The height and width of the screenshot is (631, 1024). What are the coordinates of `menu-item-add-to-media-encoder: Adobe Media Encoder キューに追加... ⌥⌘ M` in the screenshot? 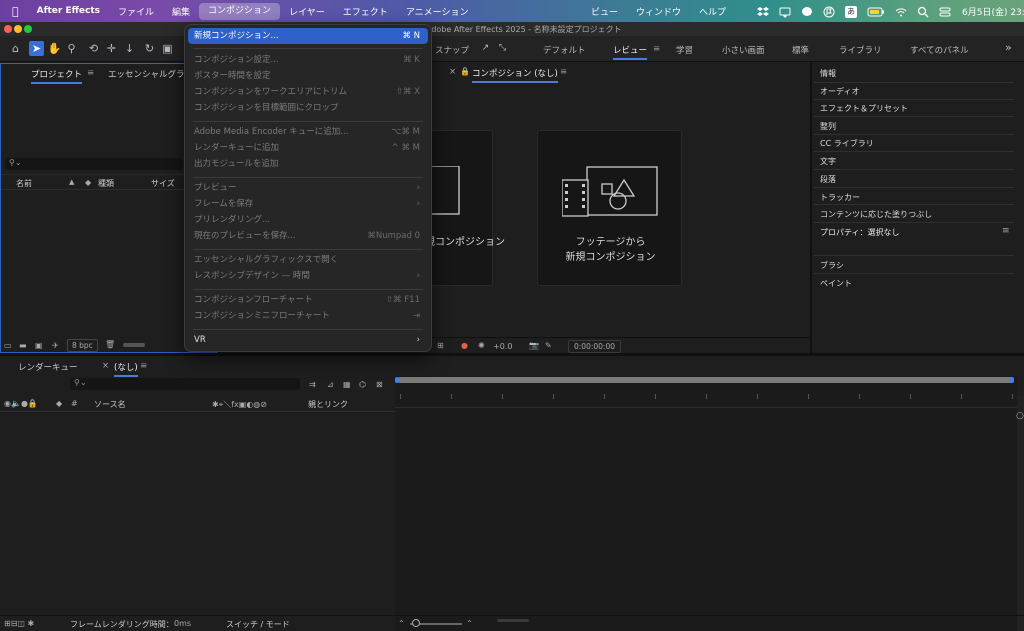 It's located at (308, 132).